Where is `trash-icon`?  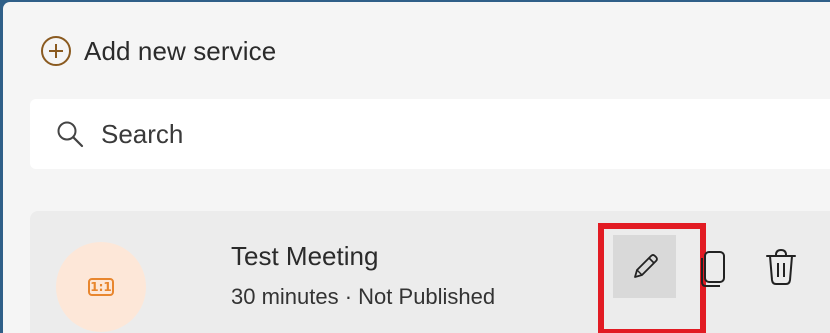
trash-icon is located at coordinates (781, 266).